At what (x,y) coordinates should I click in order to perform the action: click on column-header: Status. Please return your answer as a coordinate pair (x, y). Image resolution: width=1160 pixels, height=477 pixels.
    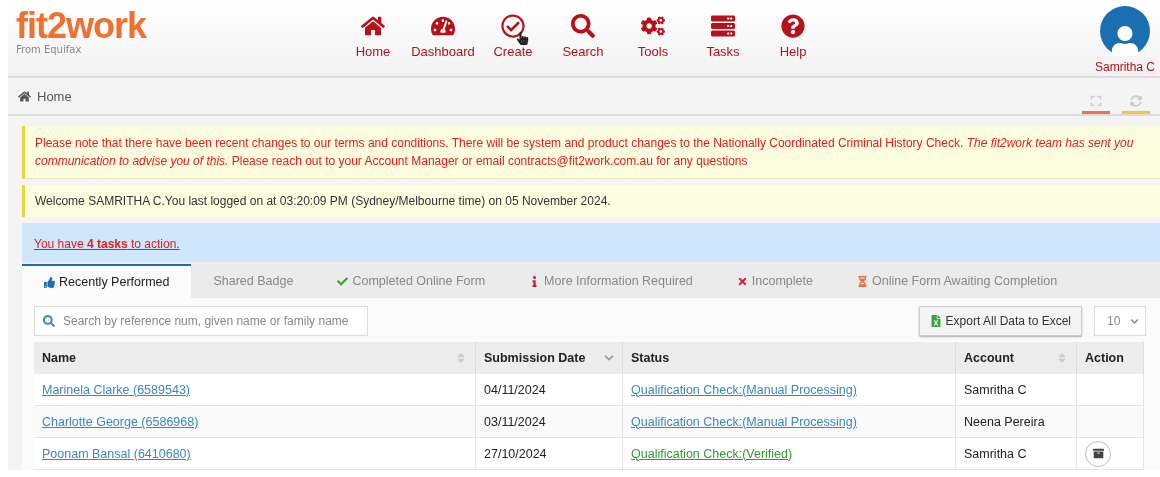
    Looking at the image, I should click on (789, 358).